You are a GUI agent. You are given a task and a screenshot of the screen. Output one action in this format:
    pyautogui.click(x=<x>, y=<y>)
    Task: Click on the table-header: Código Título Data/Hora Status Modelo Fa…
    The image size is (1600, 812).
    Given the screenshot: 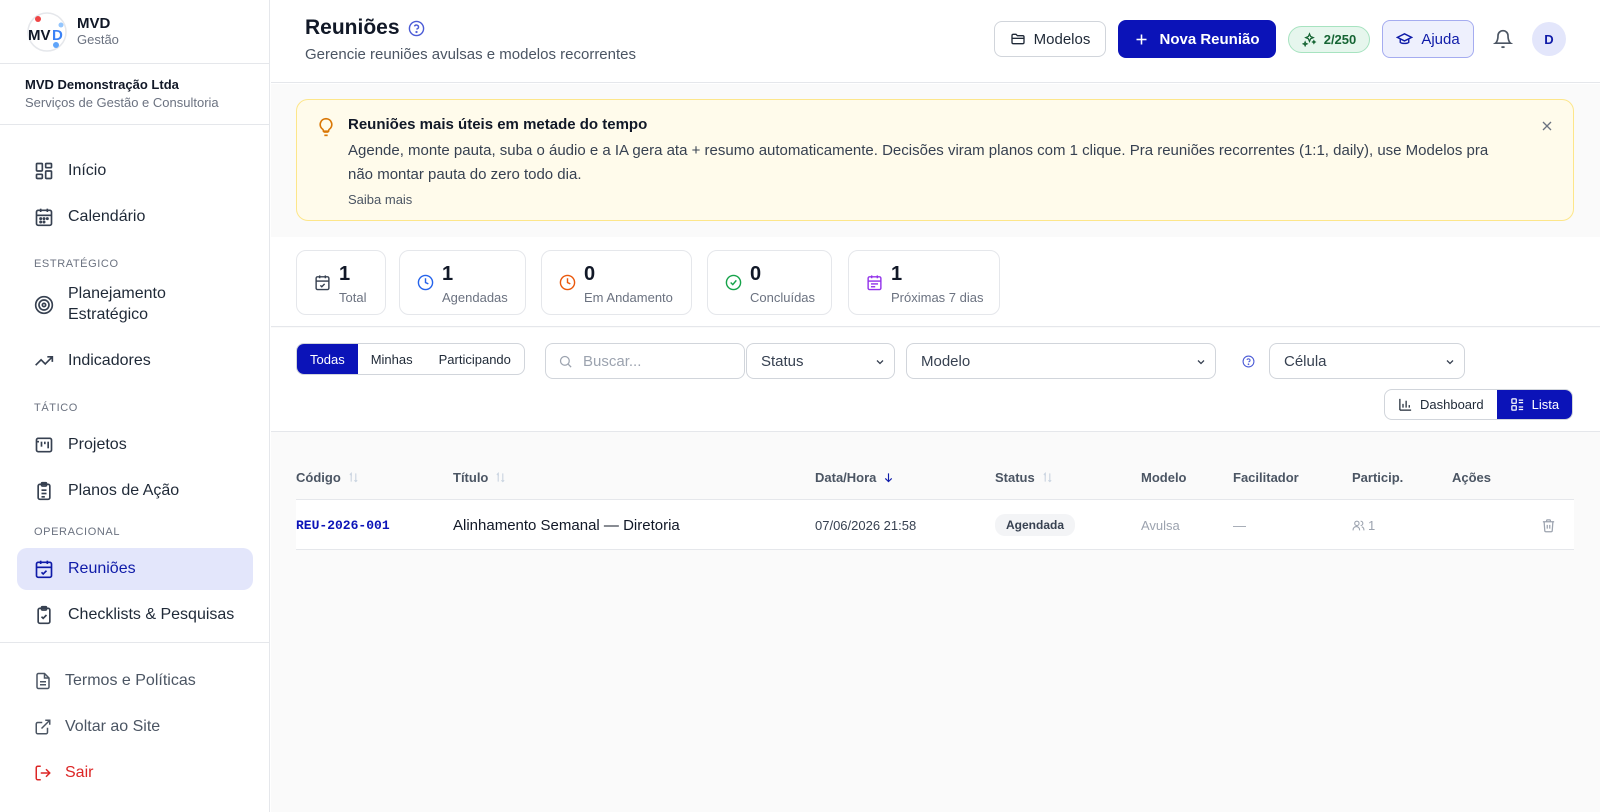 What is the action you would take?
    pyautogui.click(x=935, y=482)
    